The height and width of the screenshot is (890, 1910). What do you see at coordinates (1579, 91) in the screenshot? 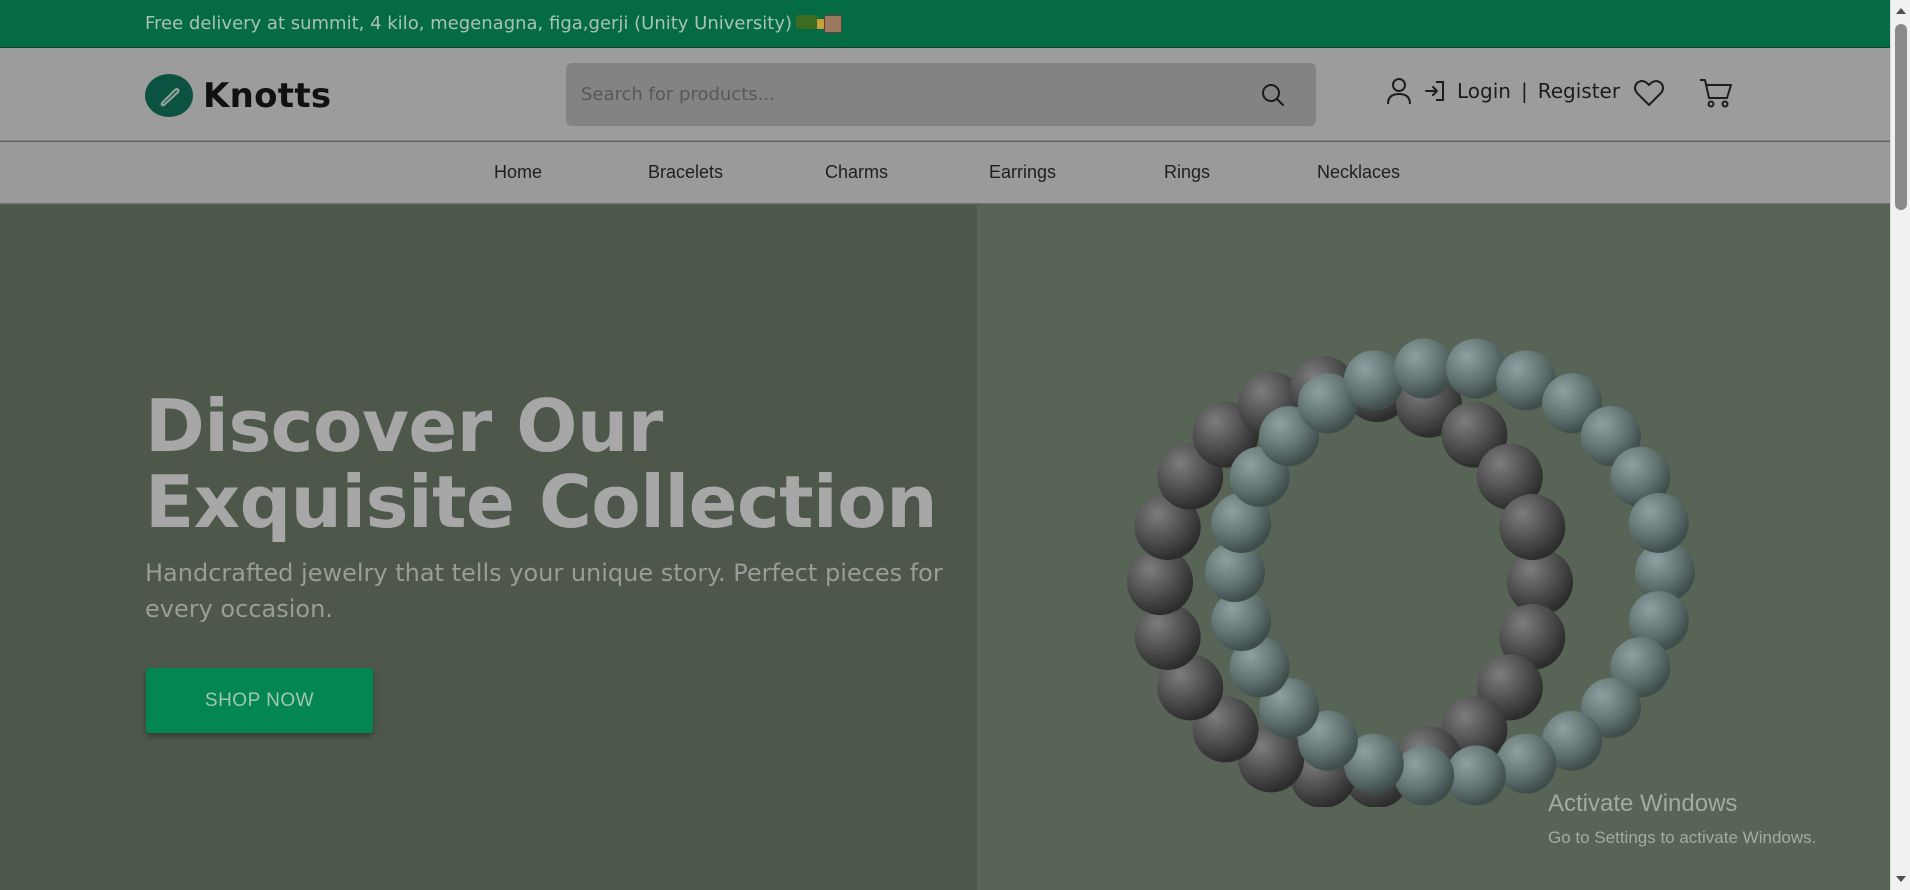
I see `register-link: Register` at bounding box center [1579, 91].